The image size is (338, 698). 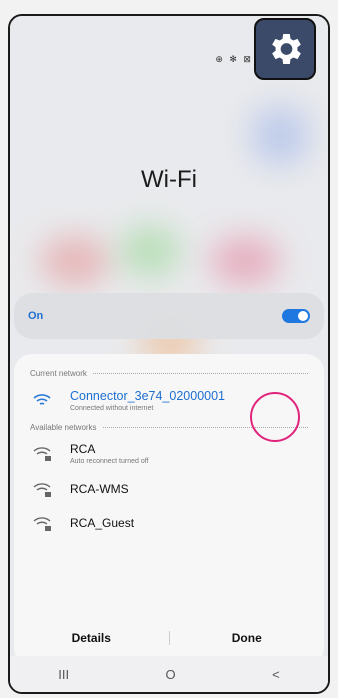 What do you see at coordinates (109, 461) in the screenshot?
I see `network-status: Auto reconnect turned off` at bounding box center [109, 461].